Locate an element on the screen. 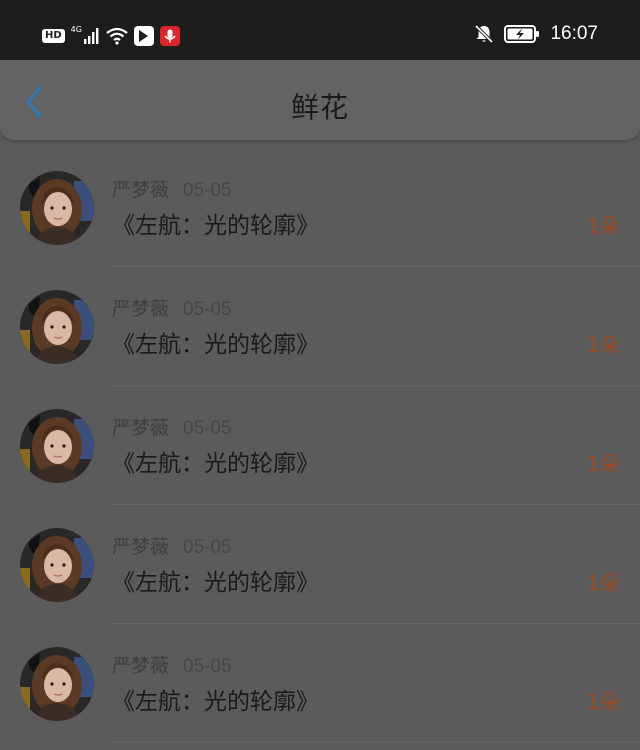 This screenshot has width=640, height=750. app-header: 鲜花 is located at coordinates (320, 100).